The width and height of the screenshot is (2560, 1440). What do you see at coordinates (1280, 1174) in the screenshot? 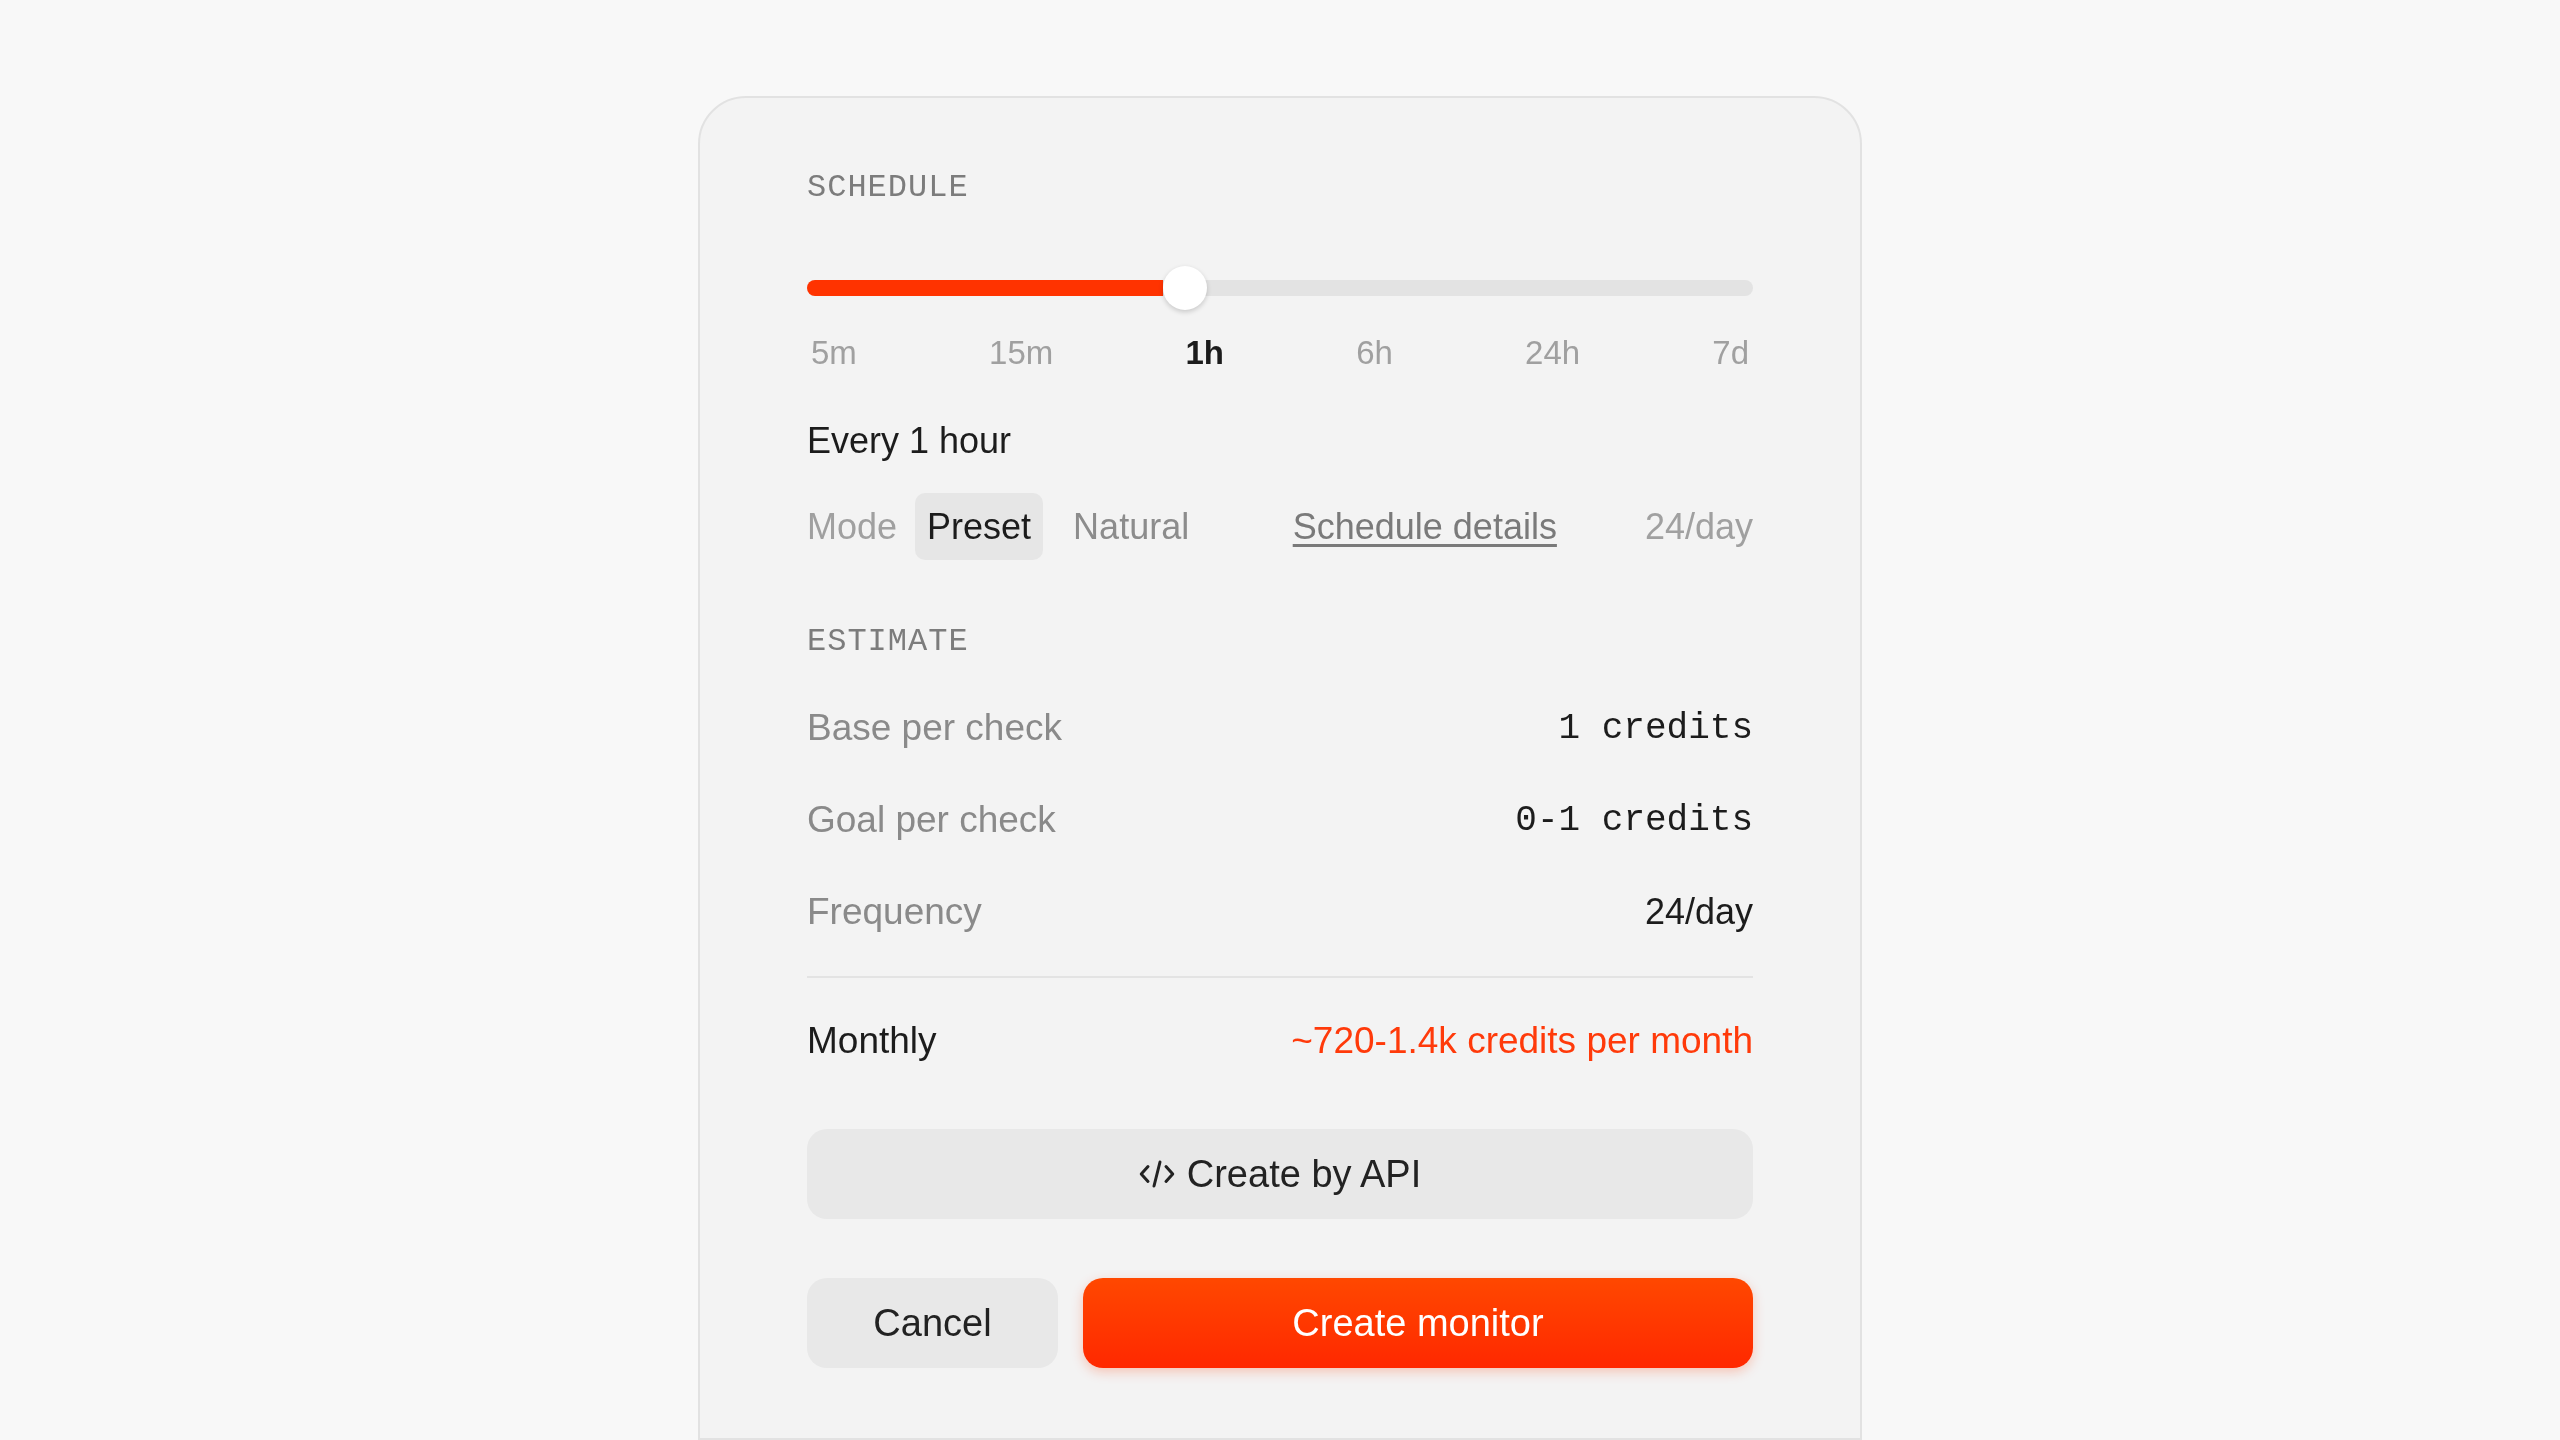
I see `create-by-api-button: Create by API` at bounding box center [1280, 1174].